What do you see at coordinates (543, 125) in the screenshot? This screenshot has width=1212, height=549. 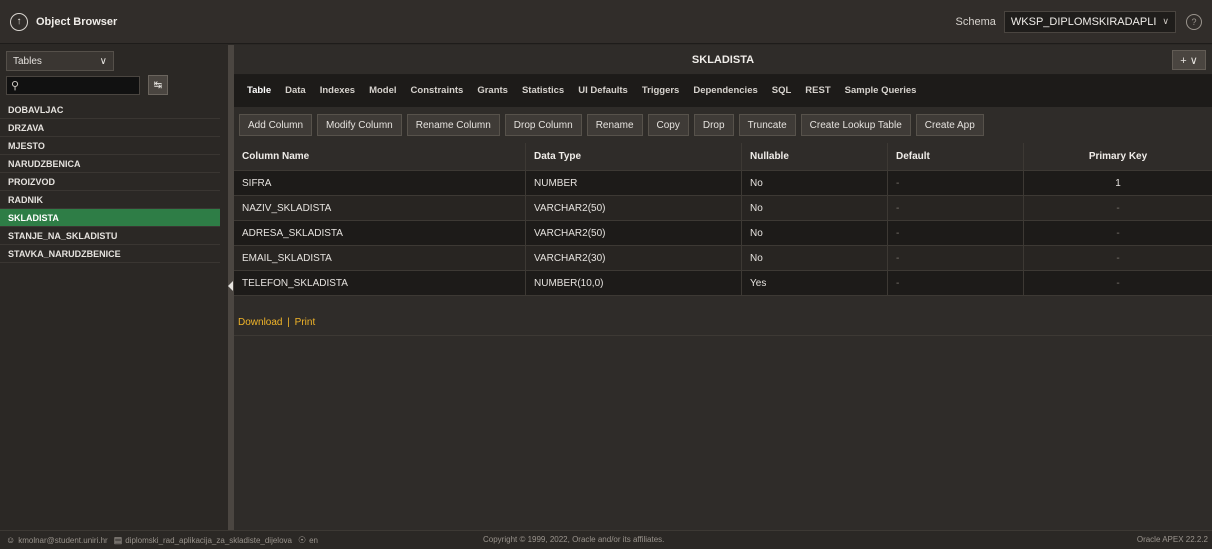 I see `drop-column-button: Drop Column` at bounding box center [543, 125].